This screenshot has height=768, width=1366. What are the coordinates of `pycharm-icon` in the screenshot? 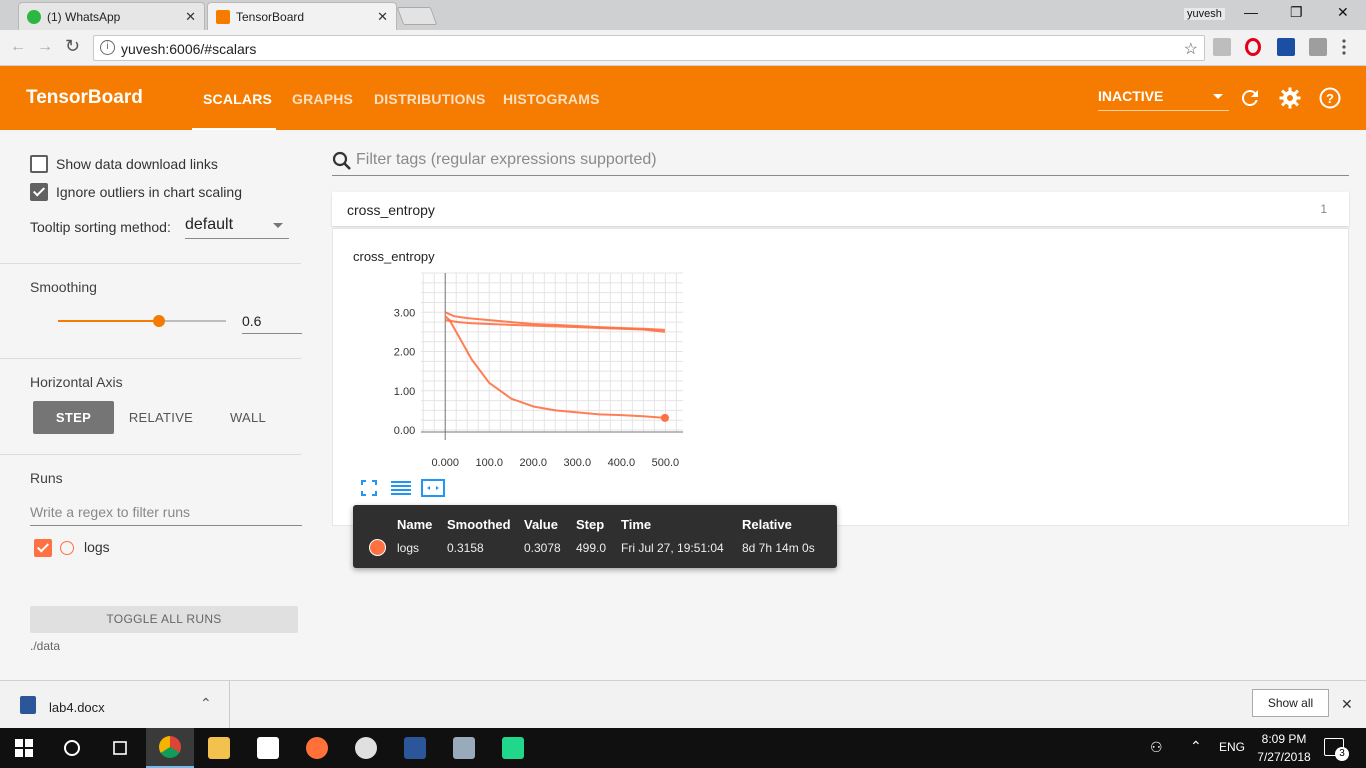 It's located at (513, 748).